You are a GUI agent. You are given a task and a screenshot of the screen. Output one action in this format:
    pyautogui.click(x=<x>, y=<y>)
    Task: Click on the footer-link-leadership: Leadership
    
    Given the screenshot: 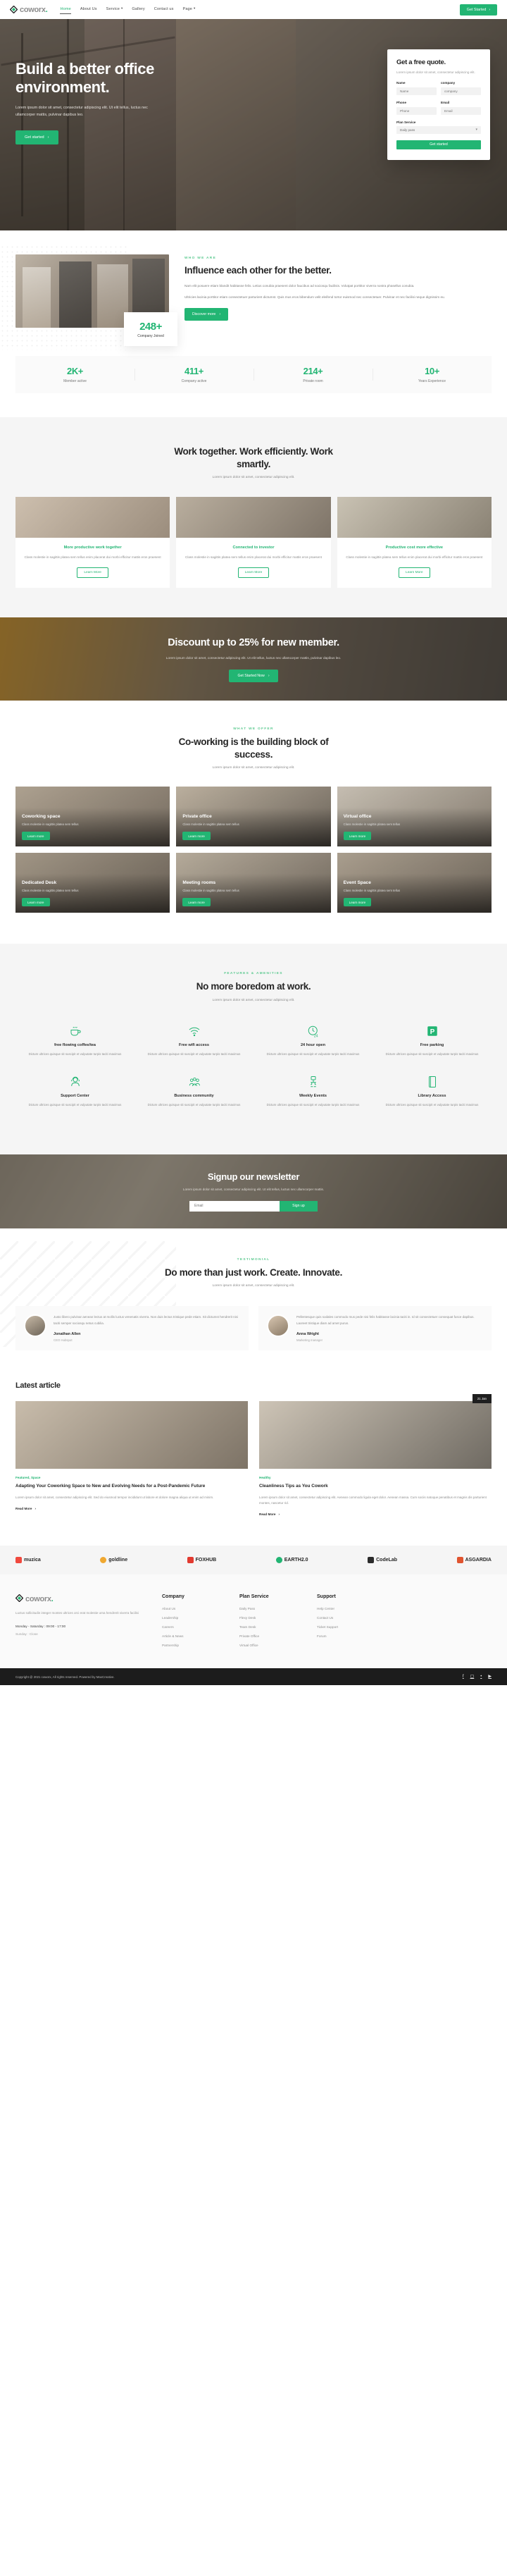 What is the action you would take?
    pyautogui.click(x=200, y=1618)
    